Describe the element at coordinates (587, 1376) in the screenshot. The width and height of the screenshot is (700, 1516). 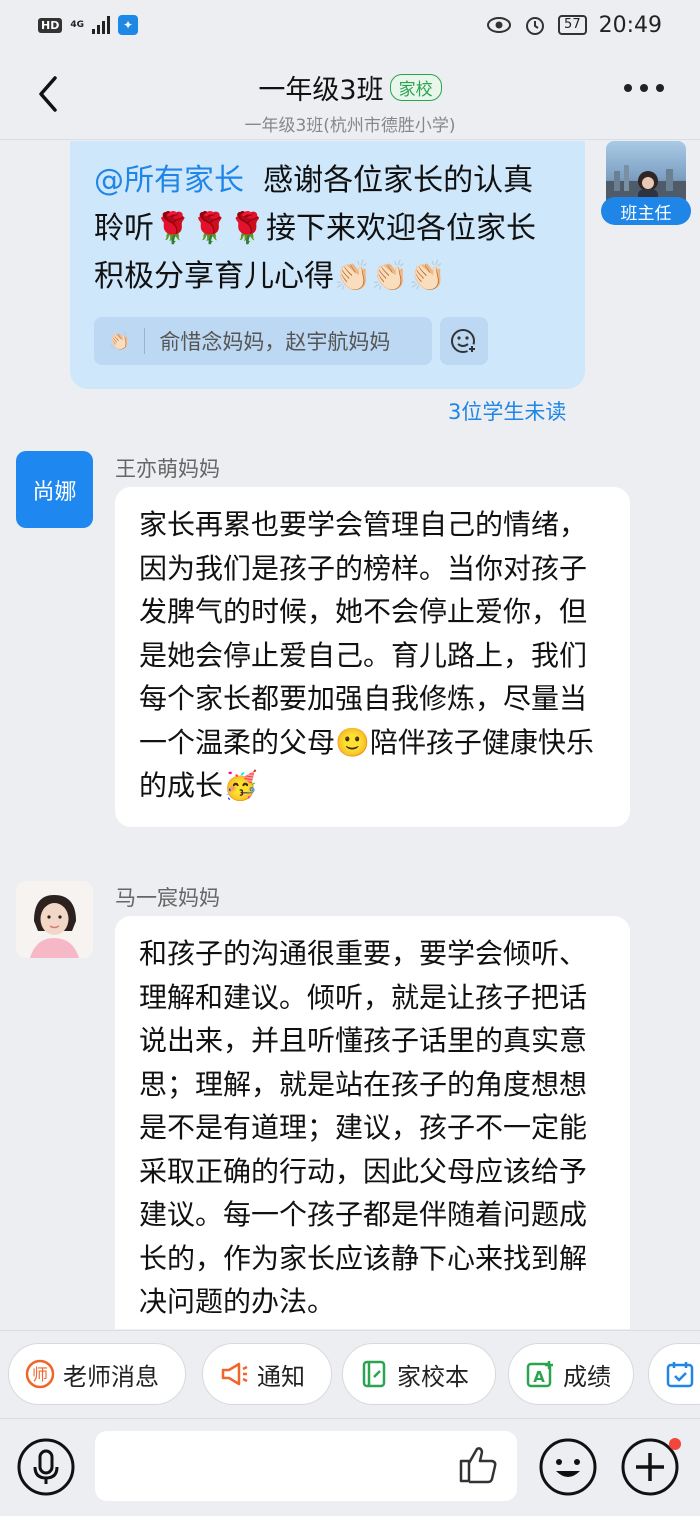
I see `chip-label: 成绩` at that location.